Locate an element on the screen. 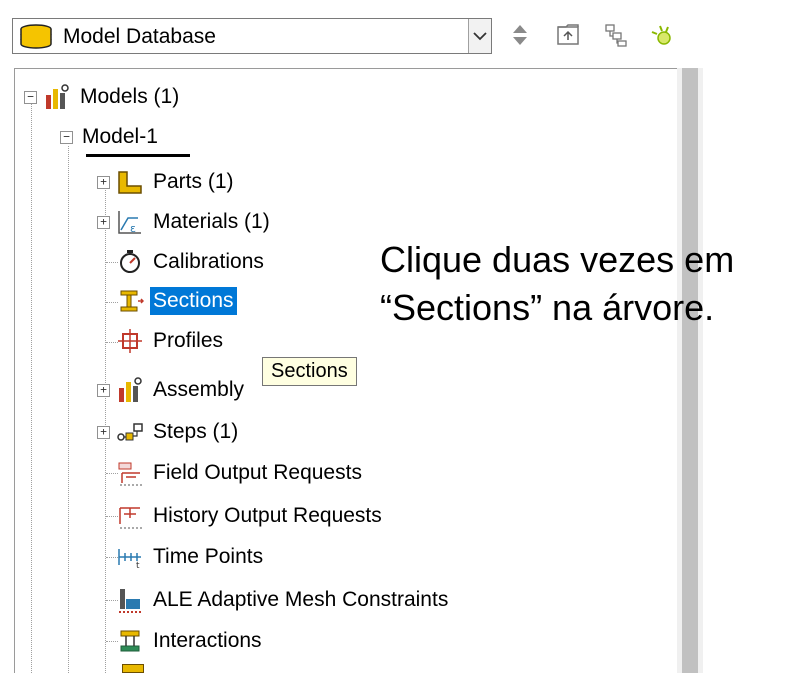 This screenshot has height=673, width=794. next-node-icon is located at coordinates (133, 668).